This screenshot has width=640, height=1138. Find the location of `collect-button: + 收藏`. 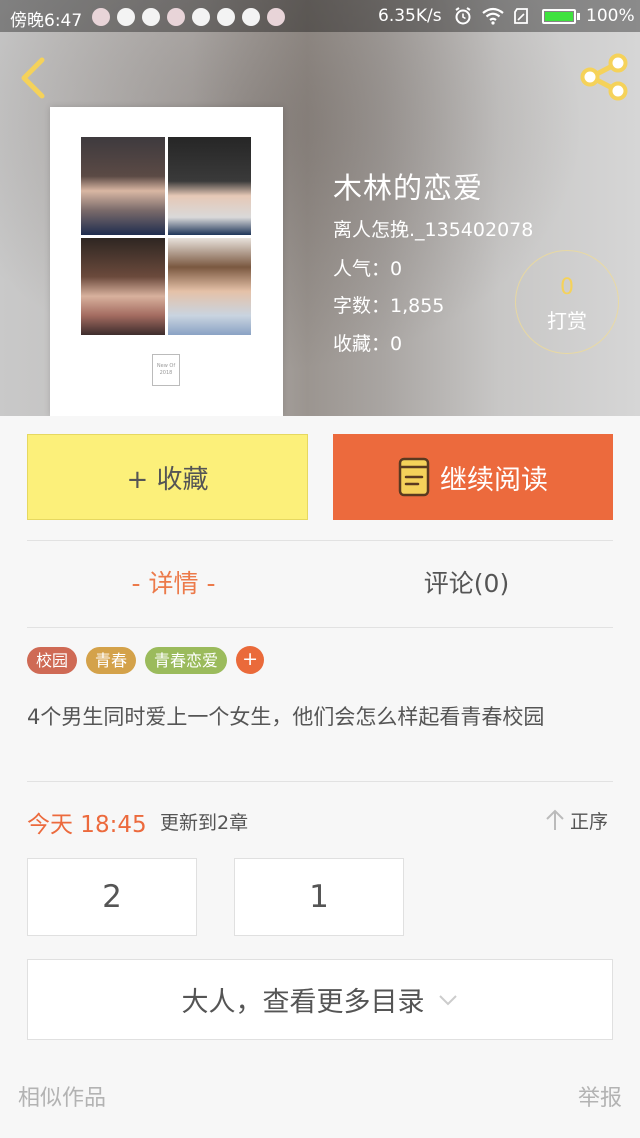

collect-button: + 收藏 is located at coordinates (167, 477).